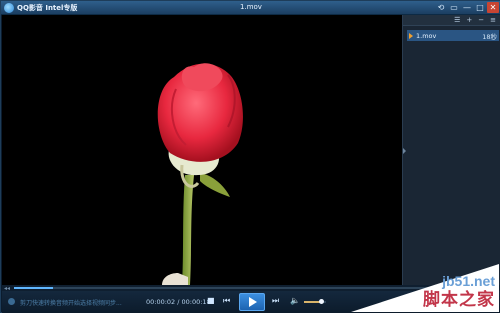  Describe the element at coordinates (411, 35) in the screenshot. I see `now-playing-icon` at that location.